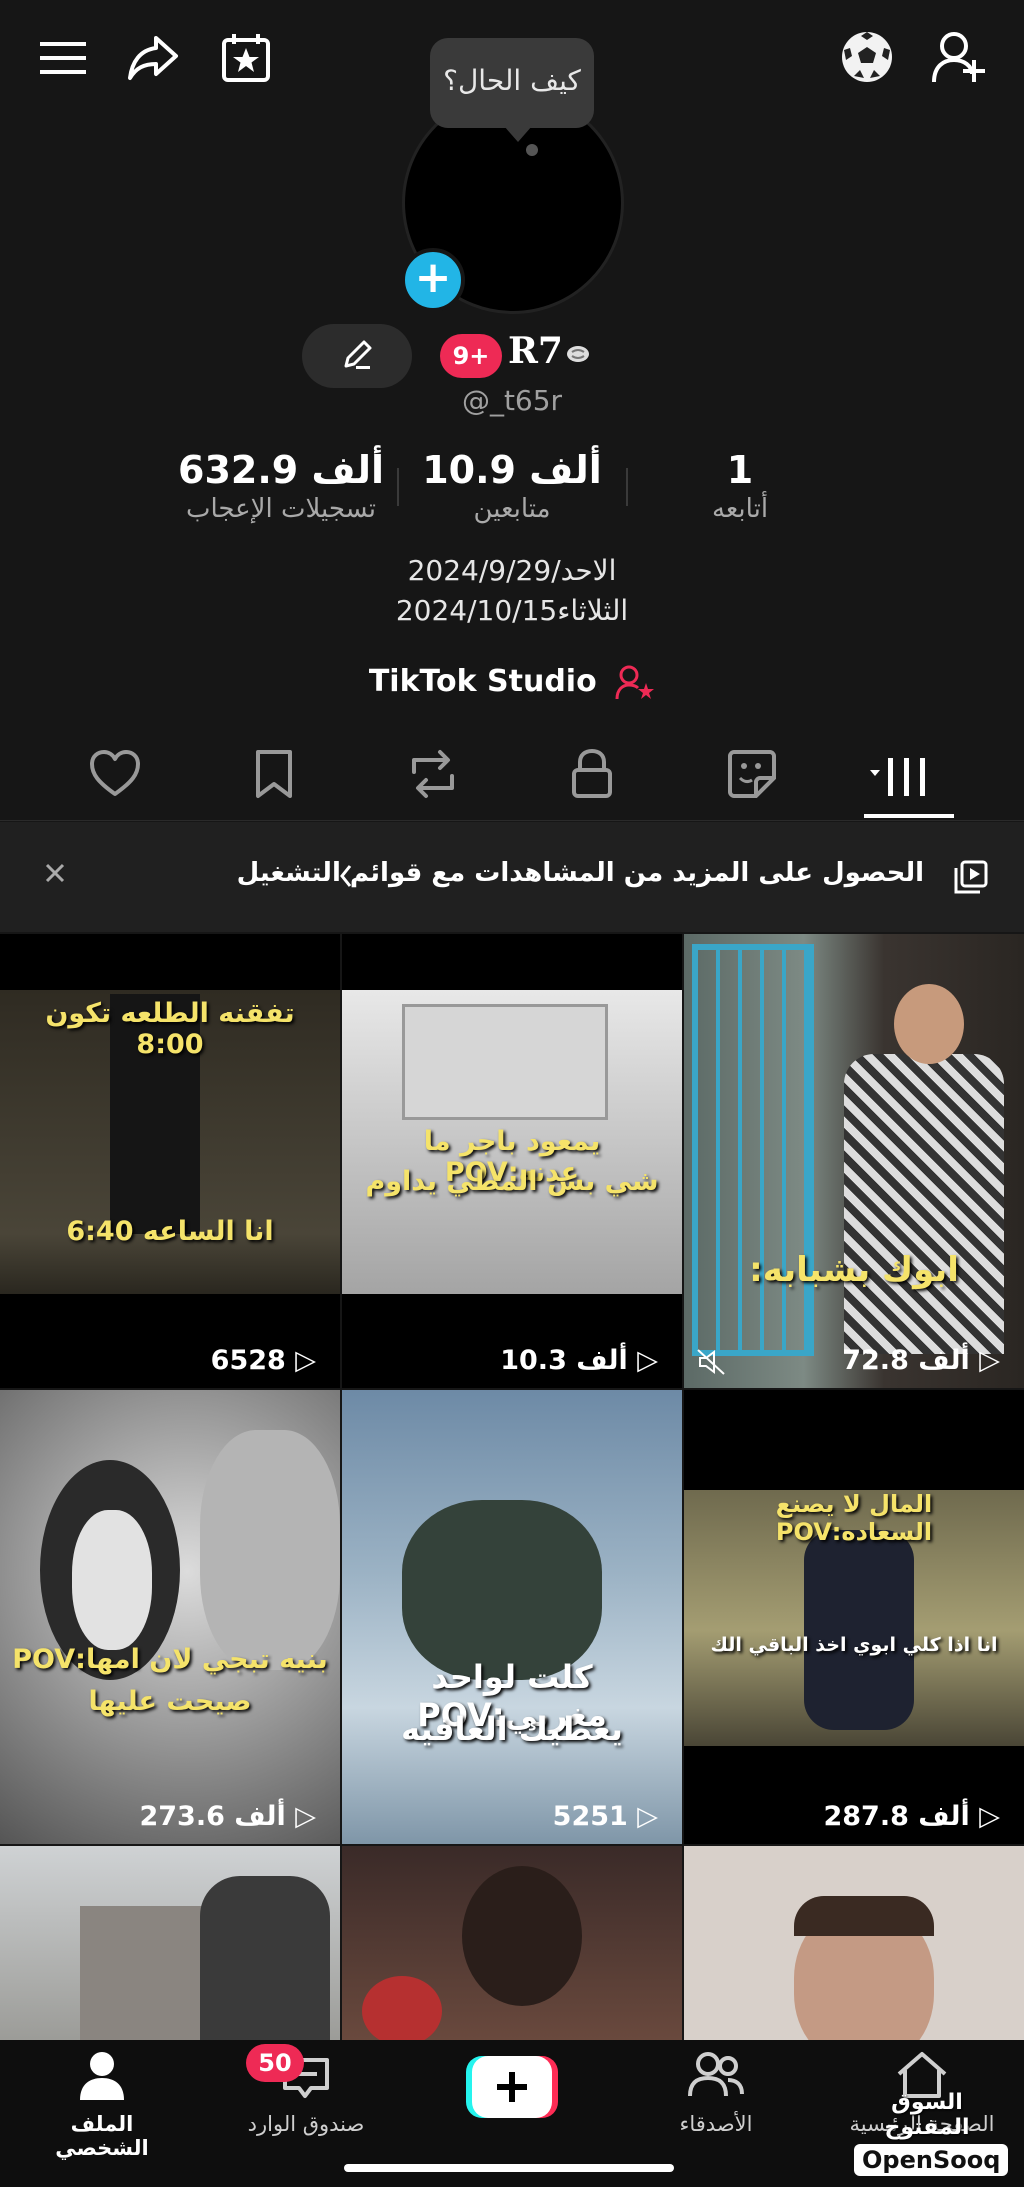  I want to click on video-caption: تفقنه الطلعه تكون 8:00, so click(170, 1029).